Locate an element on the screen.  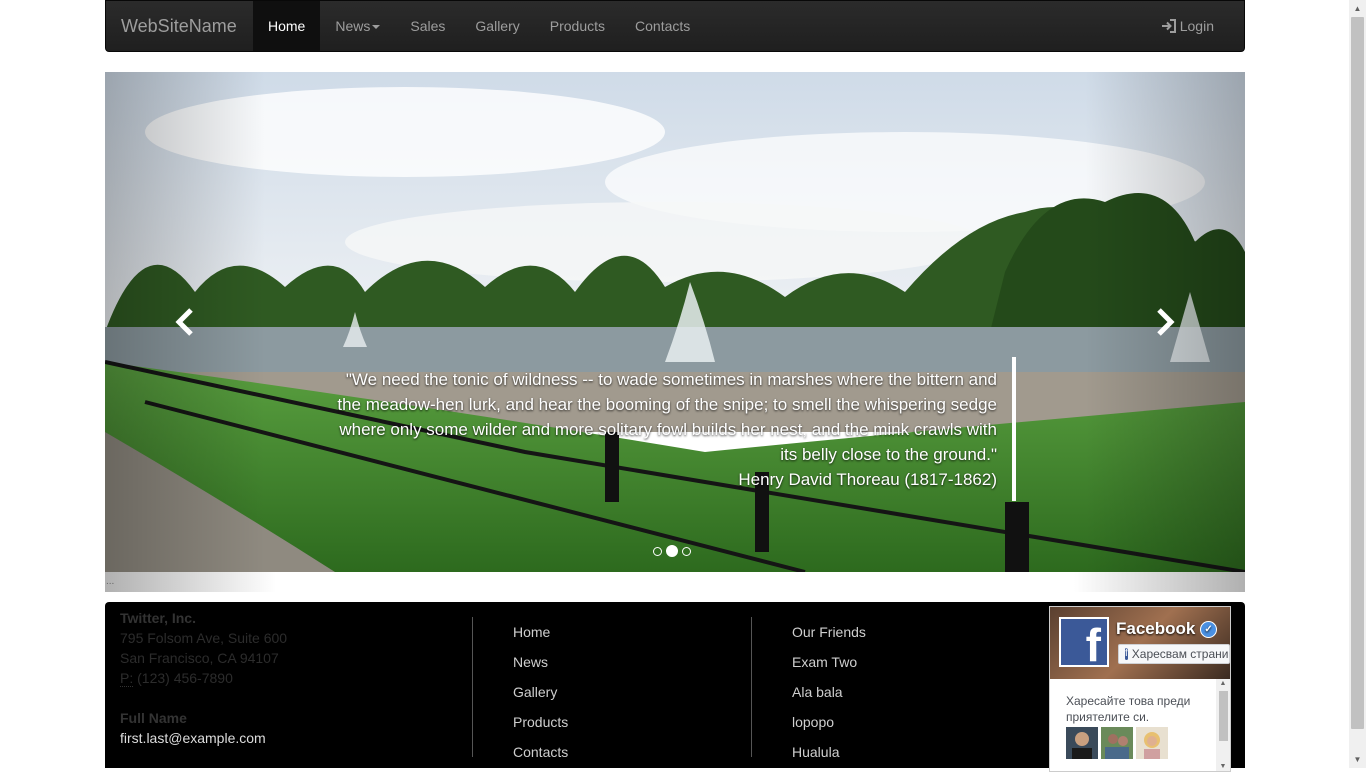
chevron-left-icon is located at coordinates (184, 322).